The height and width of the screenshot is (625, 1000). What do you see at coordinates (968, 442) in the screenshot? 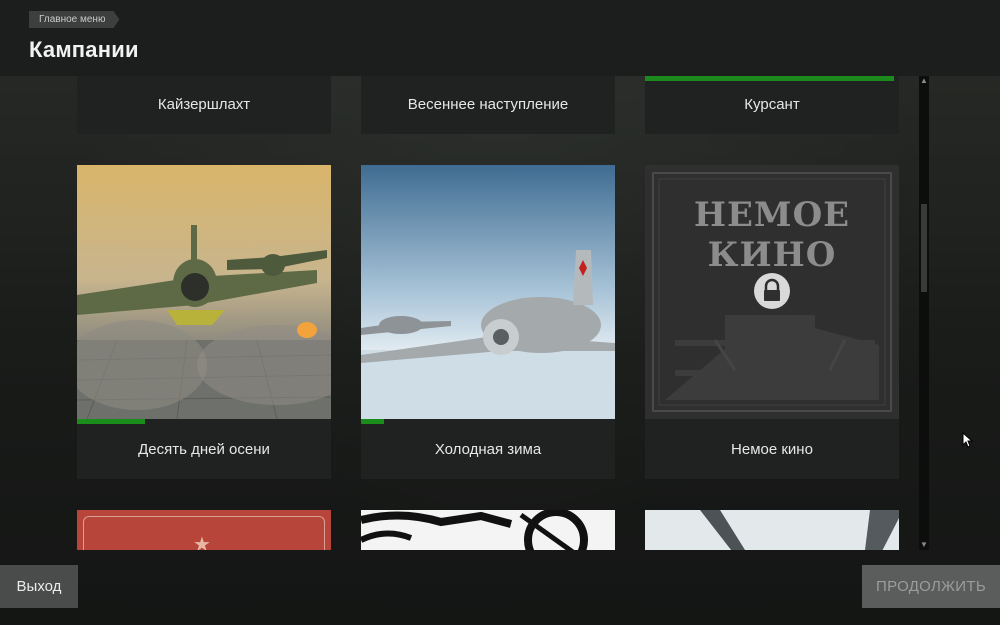
I see `cursor-icon` at bounding box center [968, 442].